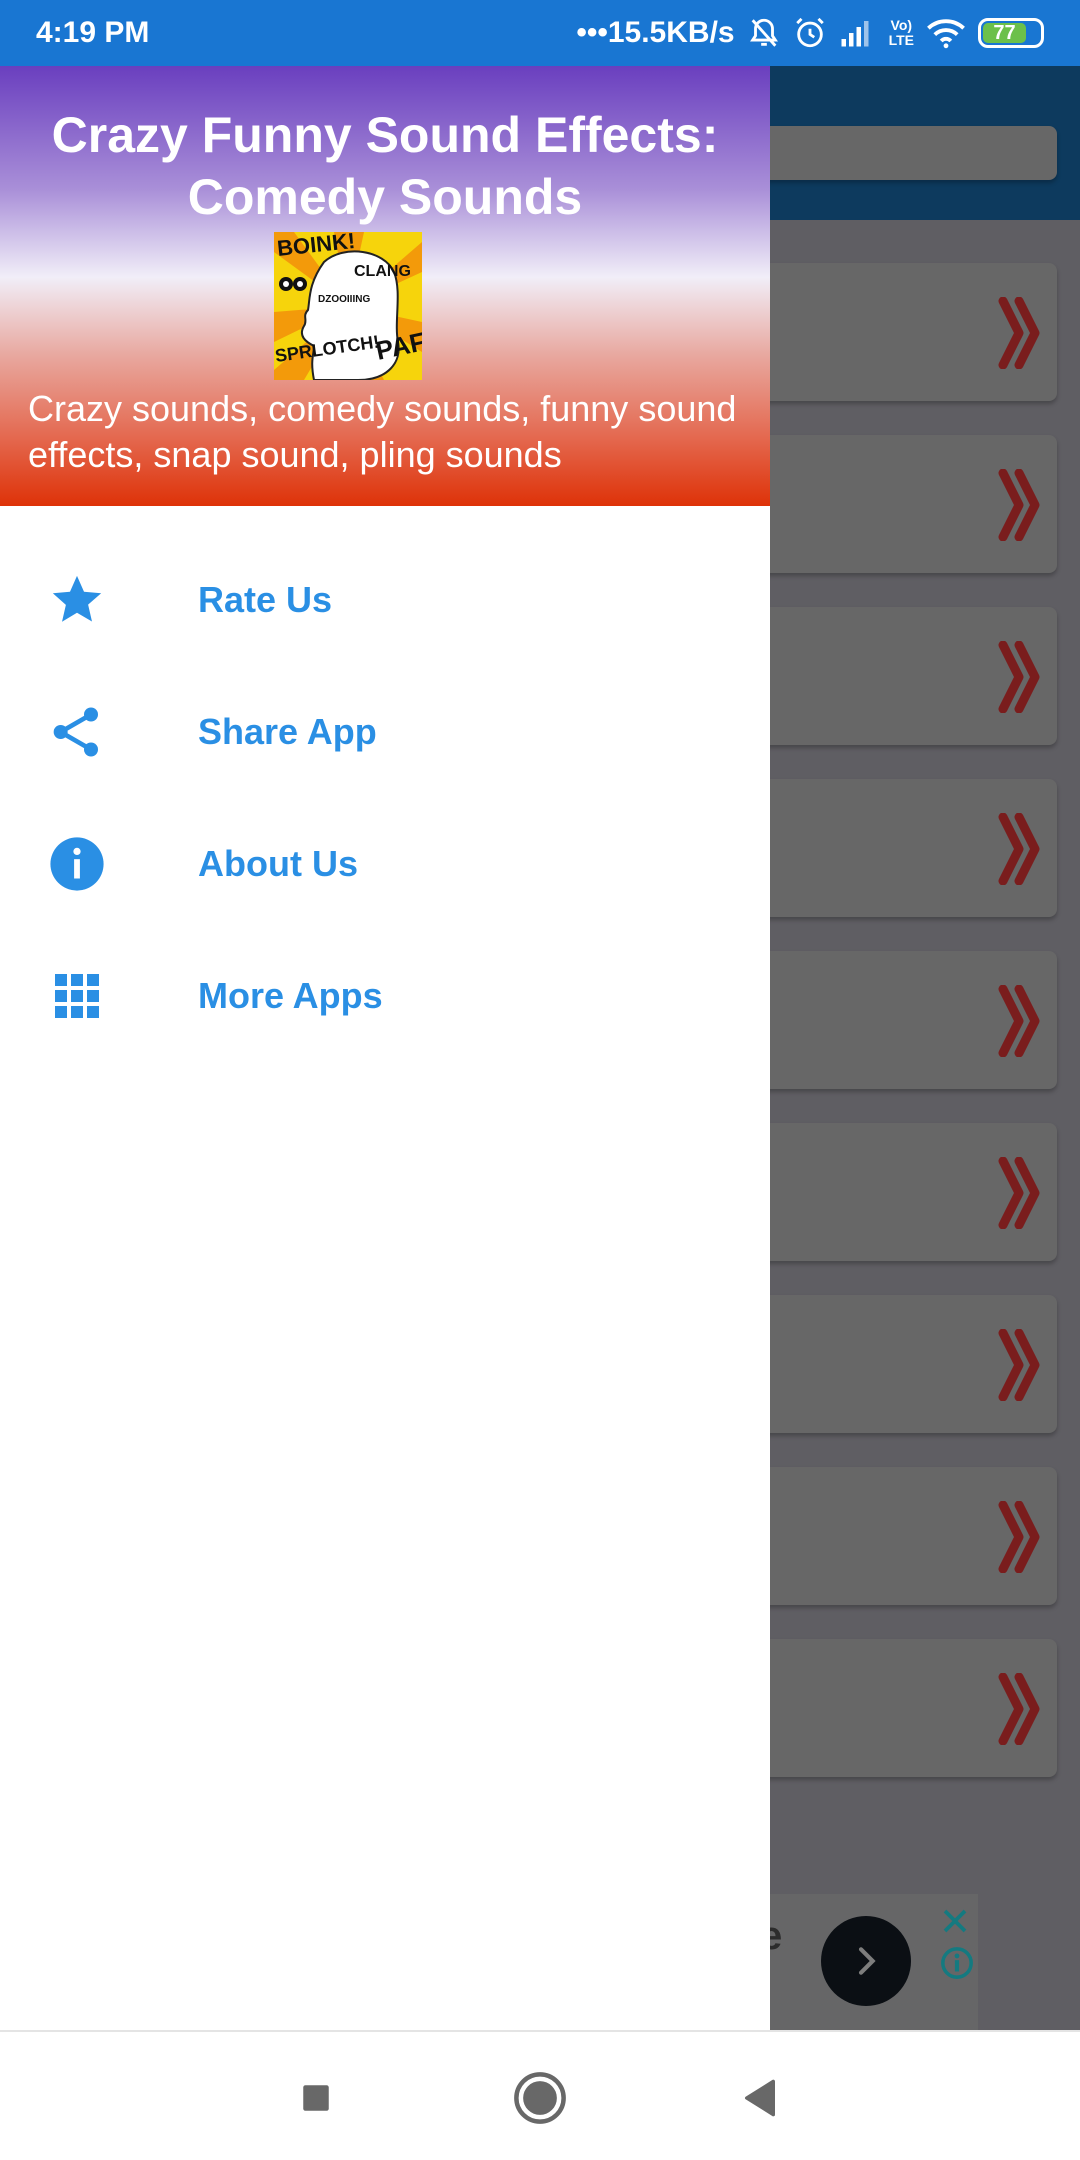 This screenshot has height=2160, width=1080. What do you see at coordinates (348, 306) in the screenshot?
I see `app-logo: BOINK! CLANG DZOOIIING SPRLOTCH! PAF` at bounding box center [348, 306].